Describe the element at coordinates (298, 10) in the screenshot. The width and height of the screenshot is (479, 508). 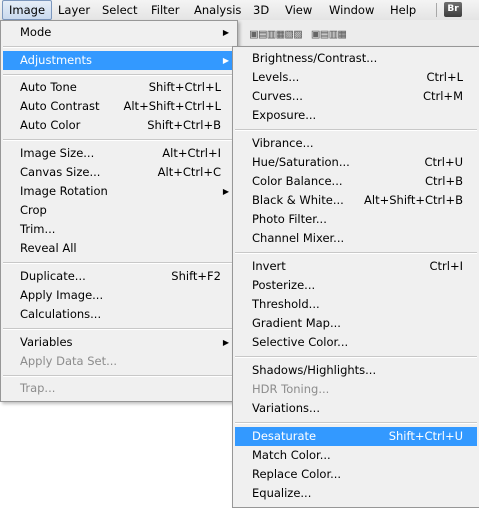
I see `menu-view: View` at that location.